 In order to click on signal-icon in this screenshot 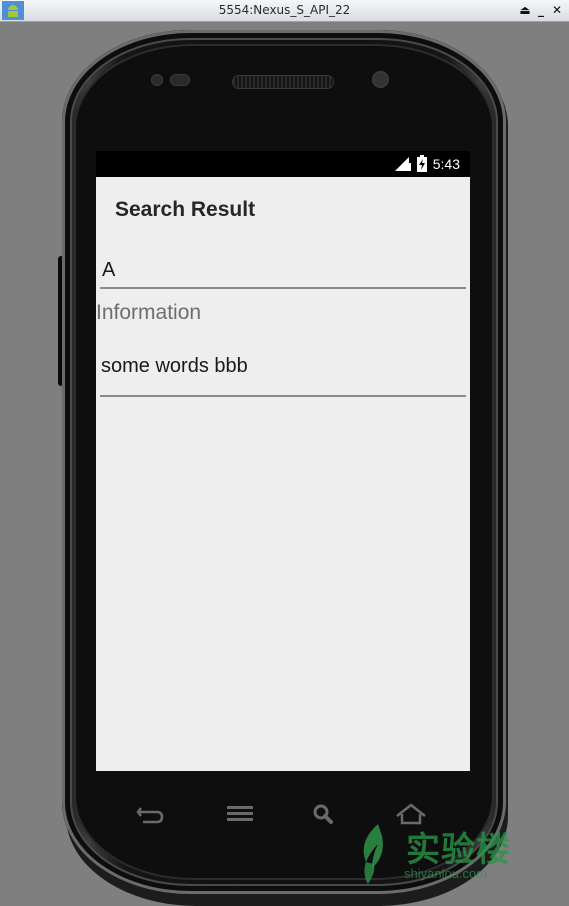, I will do `click(402, 163)`.